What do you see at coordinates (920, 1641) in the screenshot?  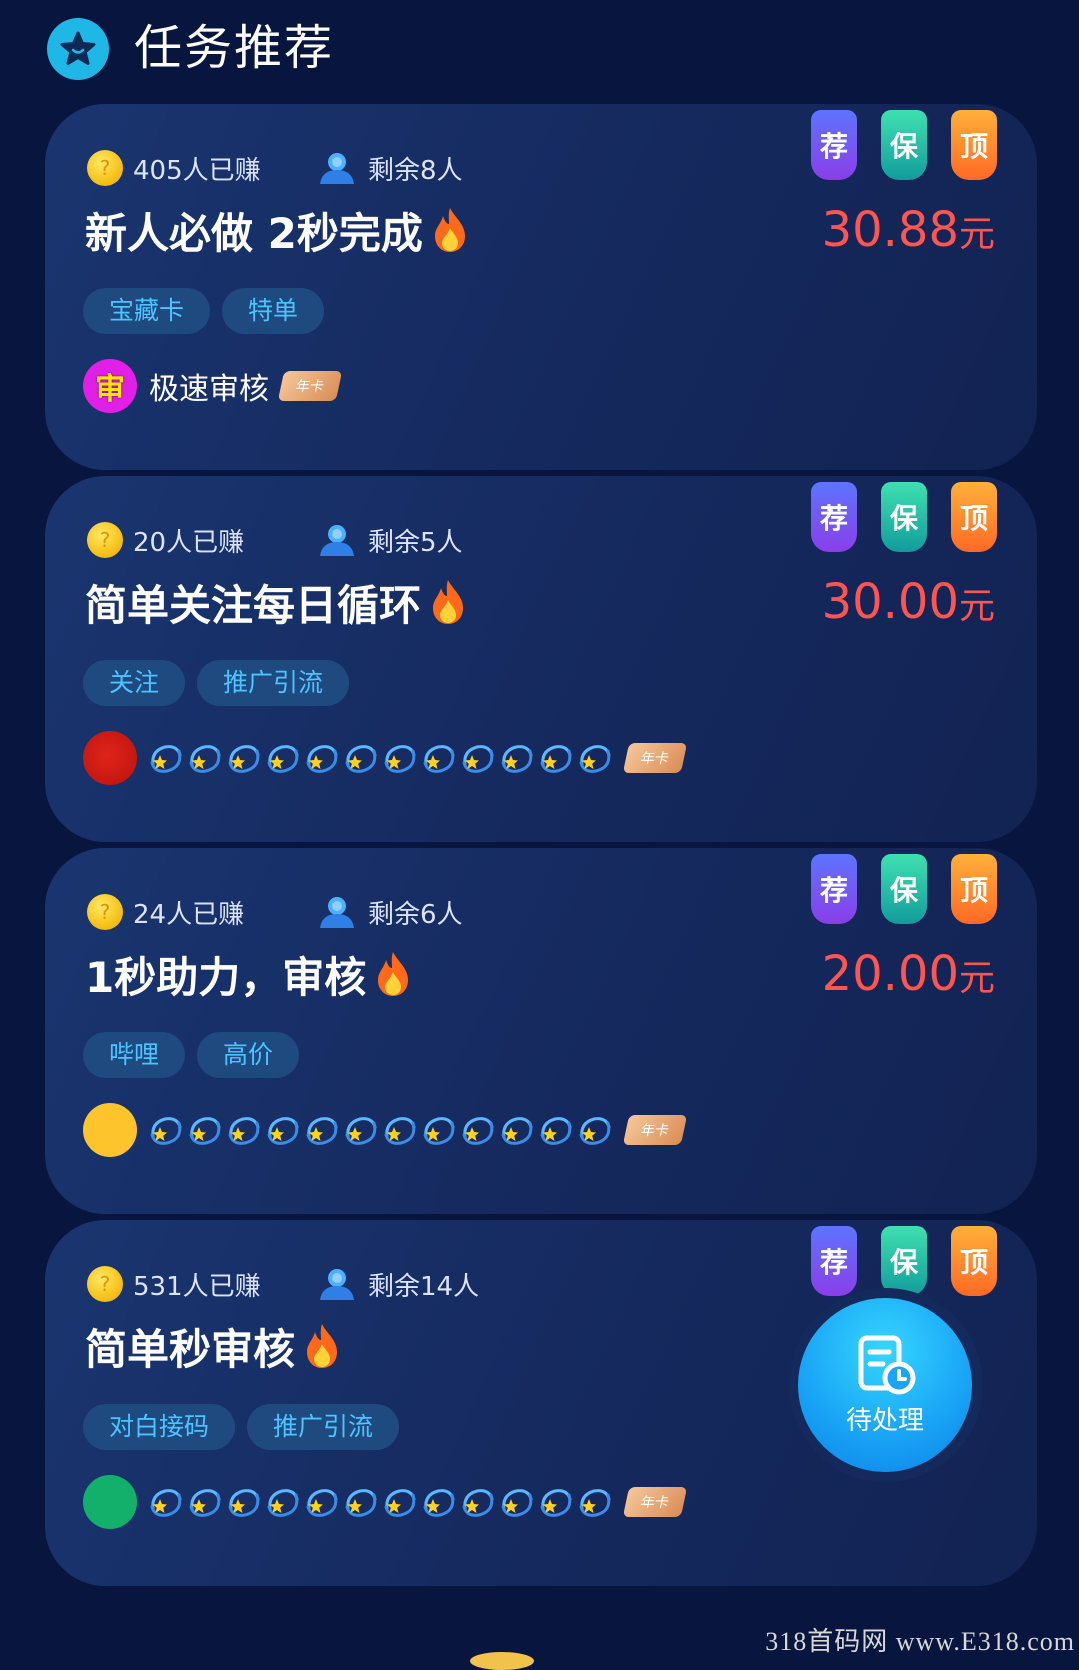 I see `watermark: 318首码网 www.E318.com` at bounding box center [920, 1641].